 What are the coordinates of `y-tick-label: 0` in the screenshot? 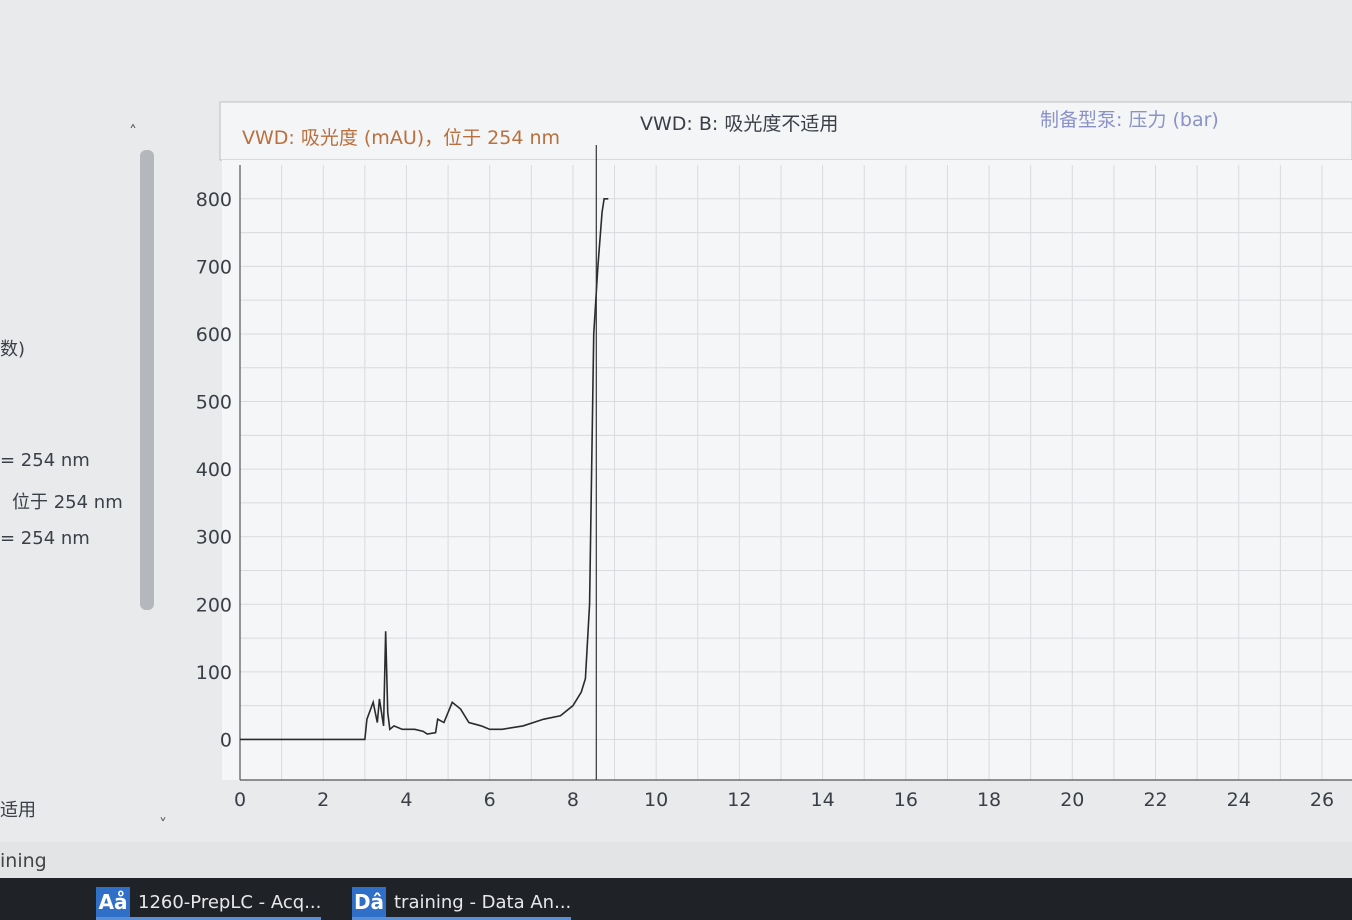 It's located at (226, 740).